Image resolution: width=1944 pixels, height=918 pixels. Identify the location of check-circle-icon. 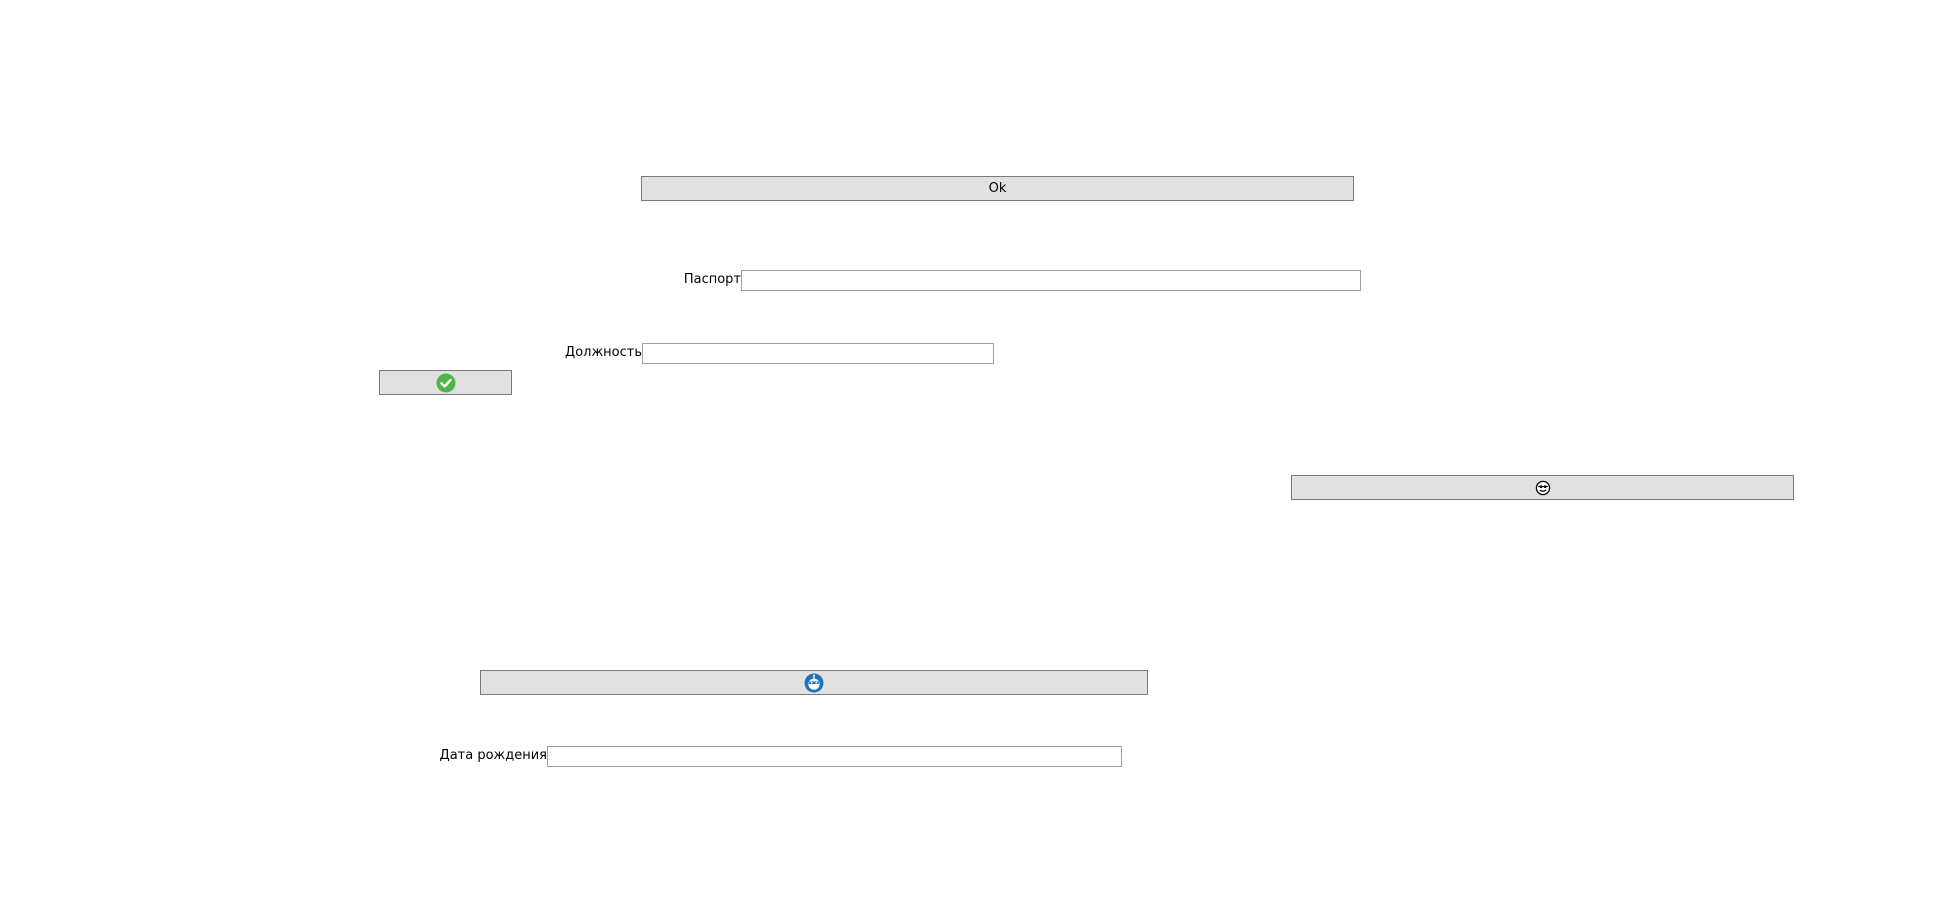
(446, 383).